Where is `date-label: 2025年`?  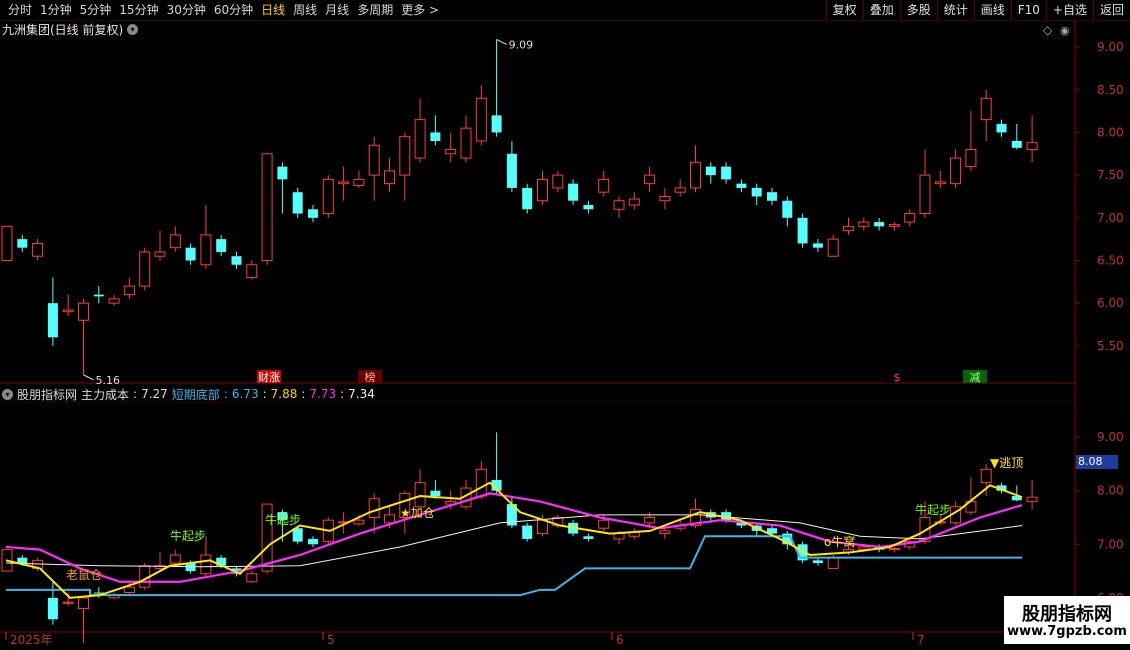 date-label: 2025年 is located at coordinates (31, 640).